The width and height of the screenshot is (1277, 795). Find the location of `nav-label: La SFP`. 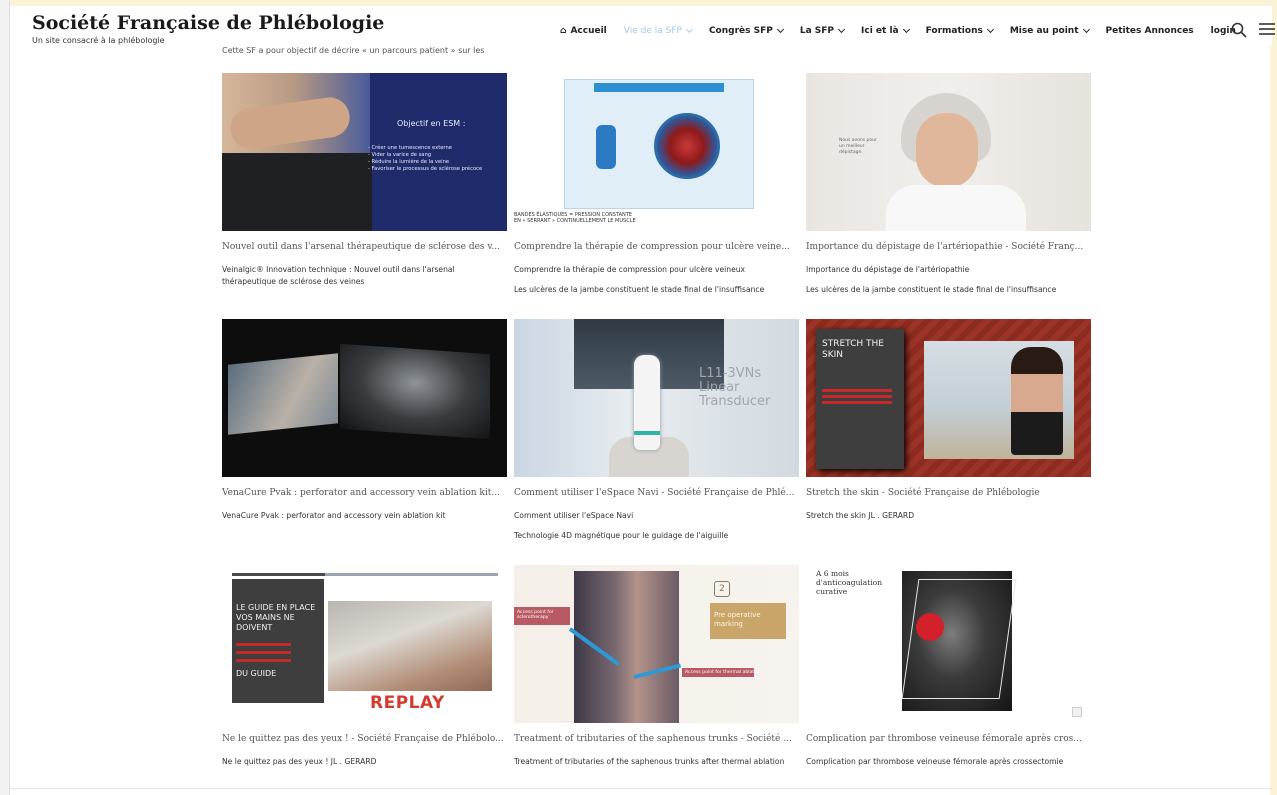

nav-label: La SFP is located at coordinates (817, 31).